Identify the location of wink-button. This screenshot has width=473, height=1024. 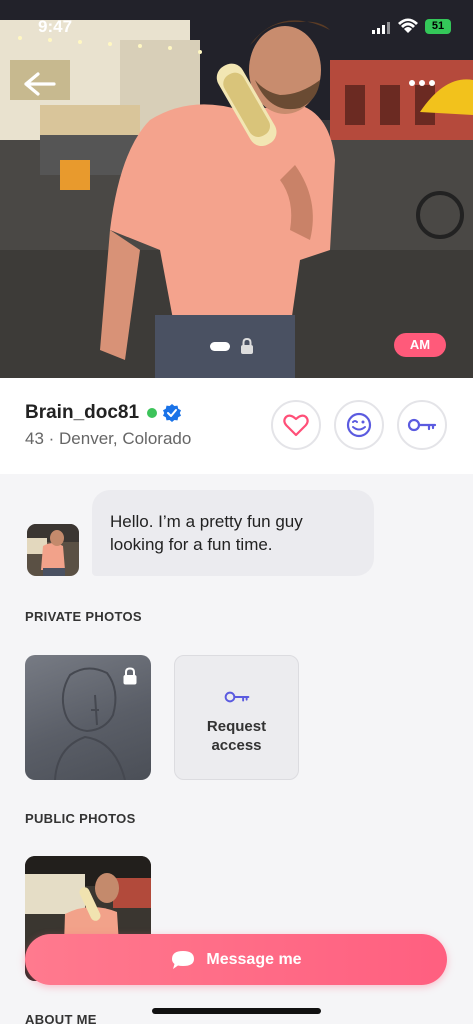
(359, 425).